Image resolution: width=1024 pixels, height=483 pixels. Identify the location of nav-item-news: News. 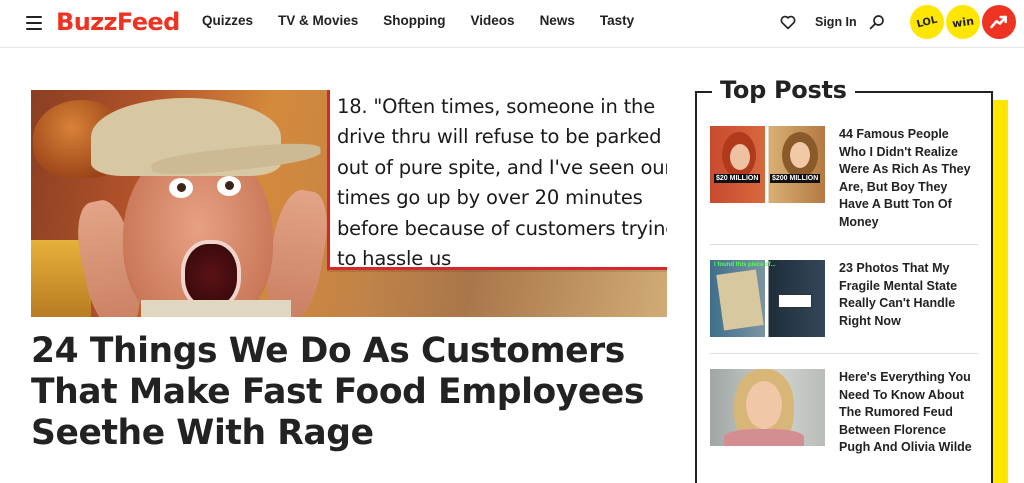
(557, 20).